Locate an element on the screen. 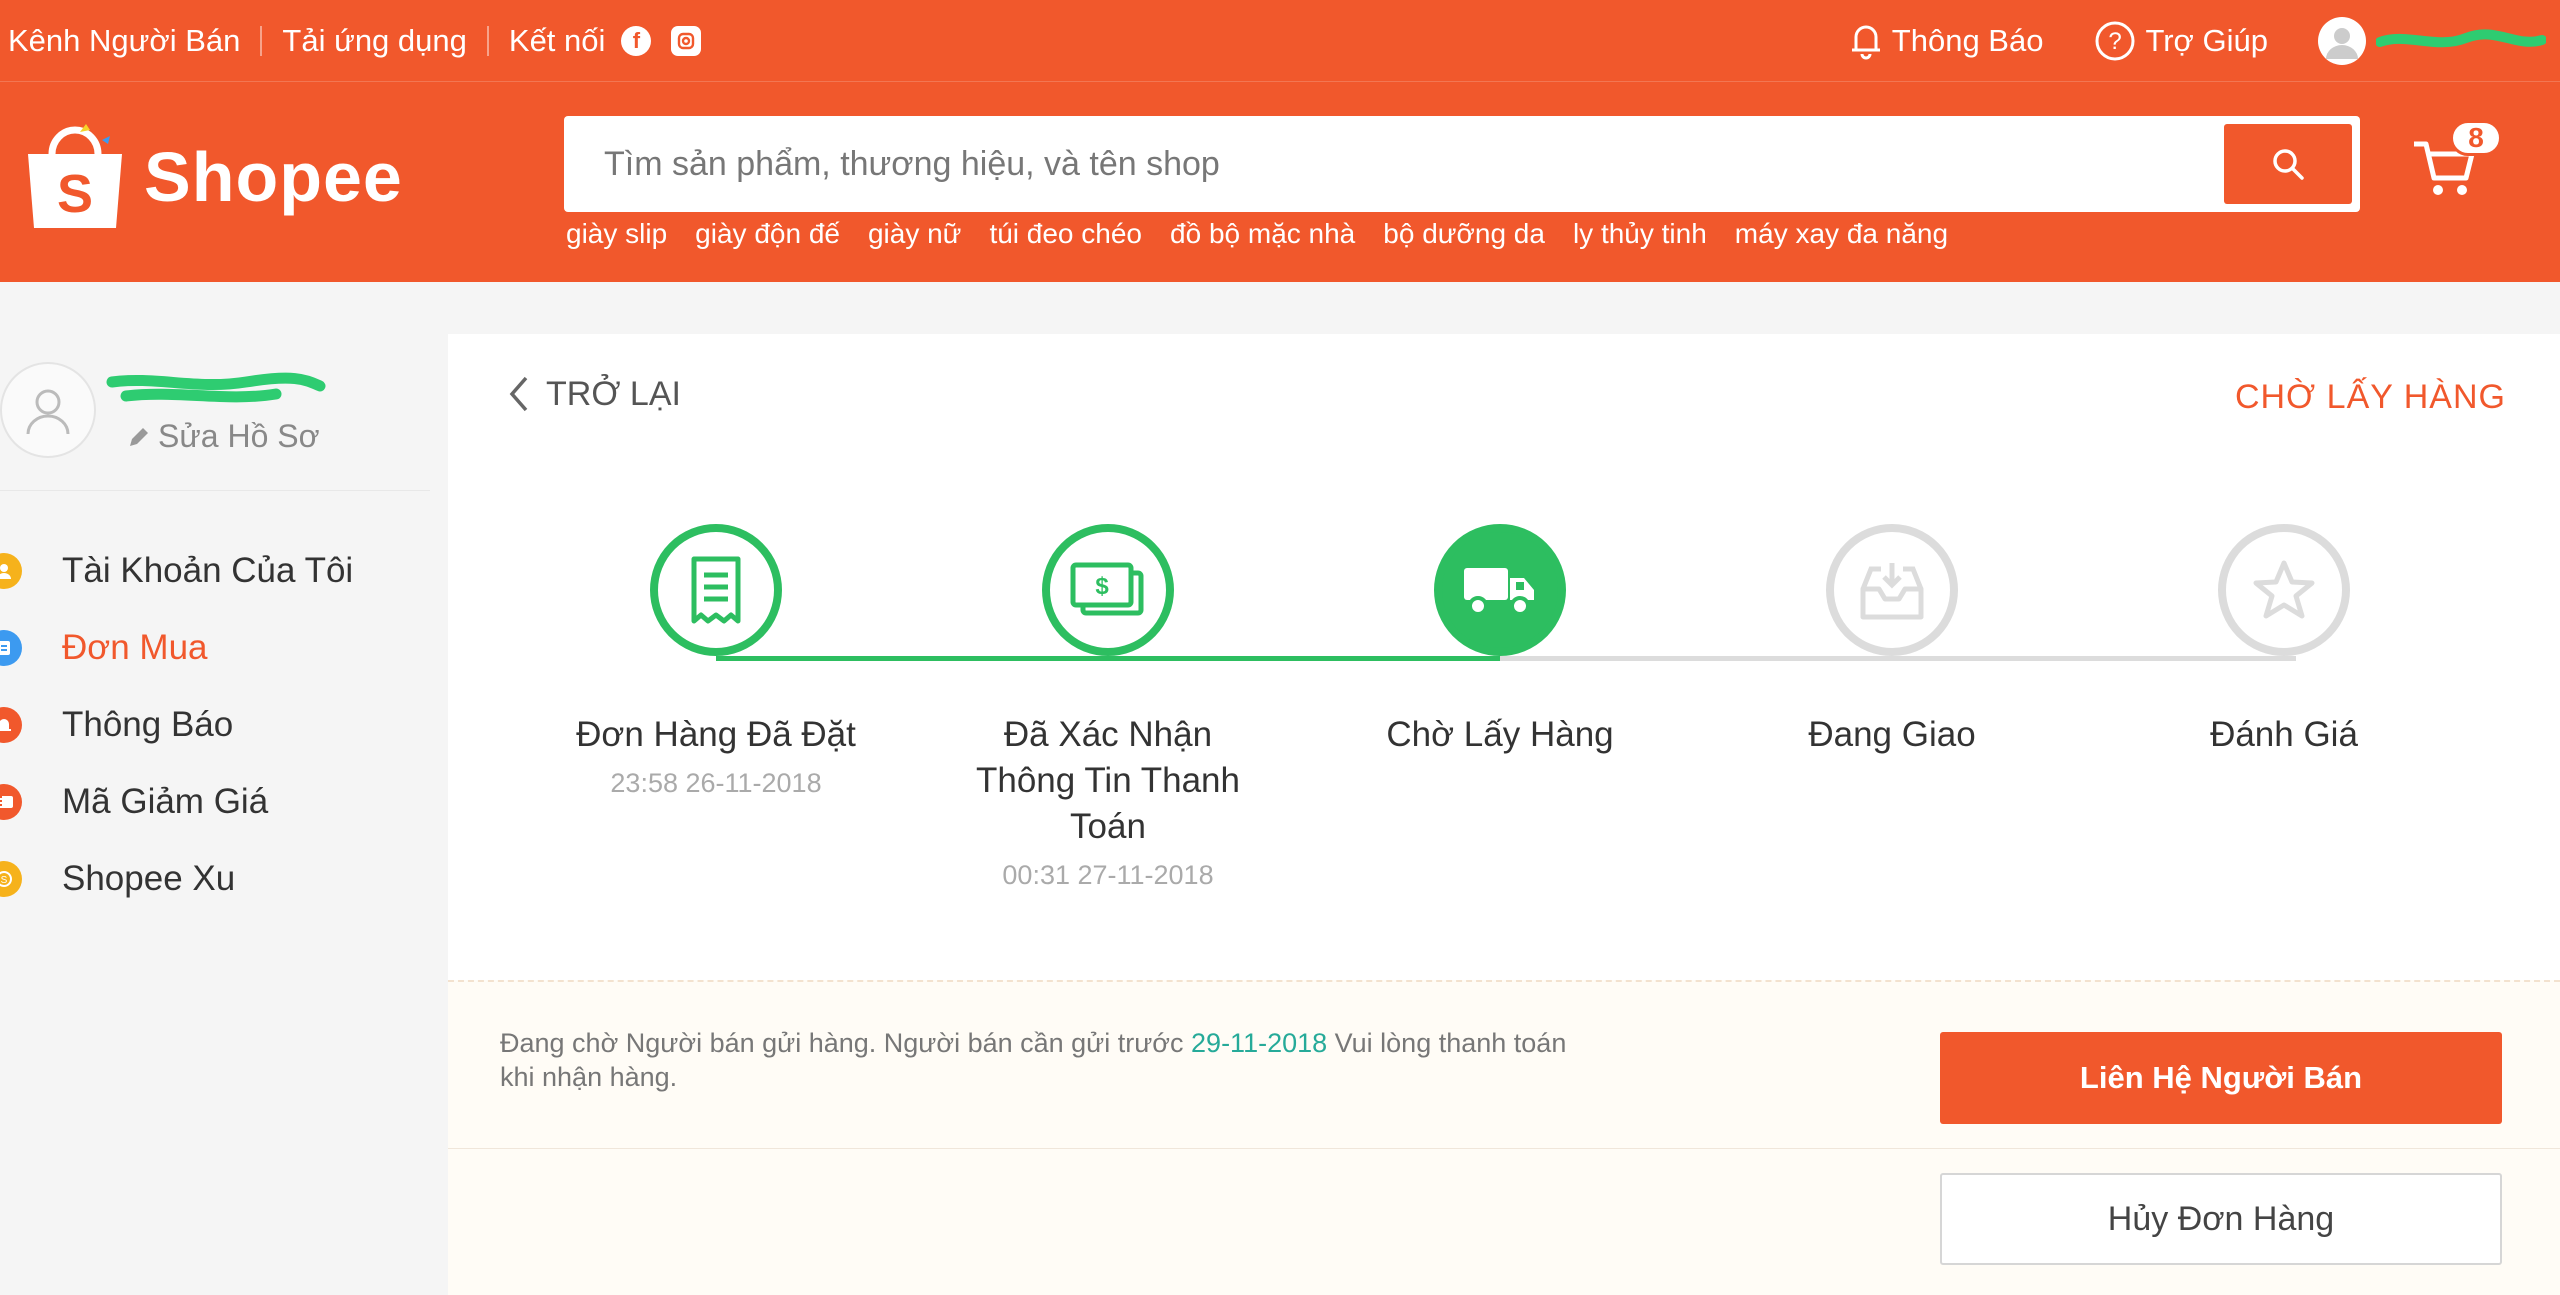  chevron-left-icon is located at coordinates (518, 394).